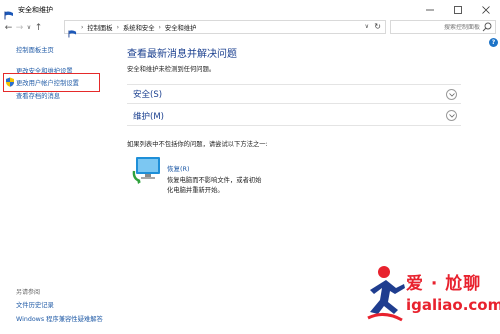  What do you see at coordinates (29, 28) in the screenshot?
I see `recent-locations-button: ∨` at bounding box center [29, 28].